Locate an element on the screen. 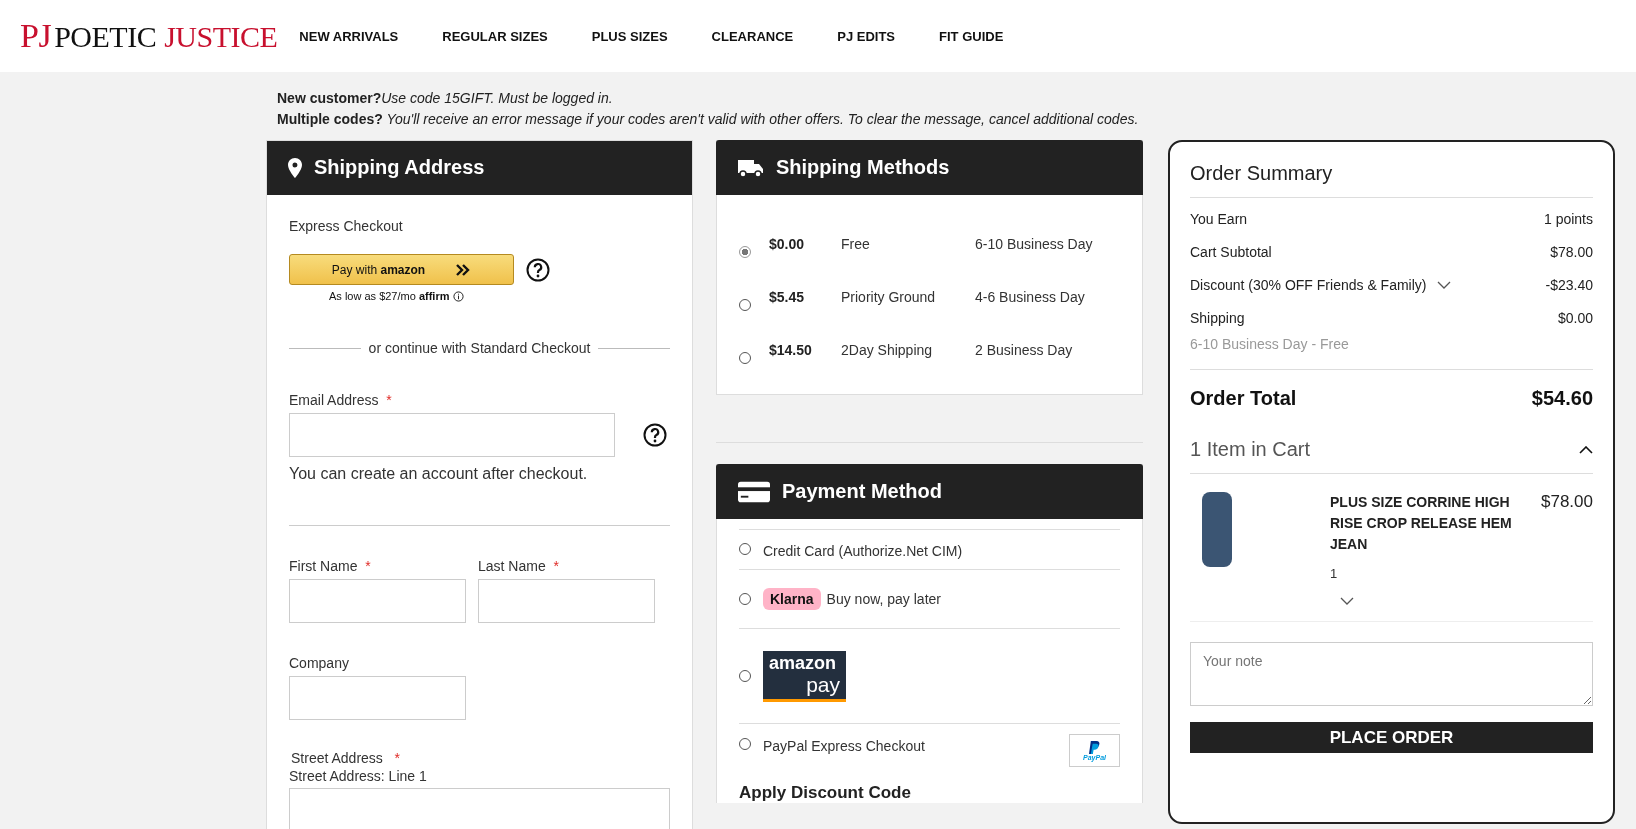 The width and height of the screenshot is (1636, 829). nav-link: NEW ARRIVALS is located at coordinates (349, 36).